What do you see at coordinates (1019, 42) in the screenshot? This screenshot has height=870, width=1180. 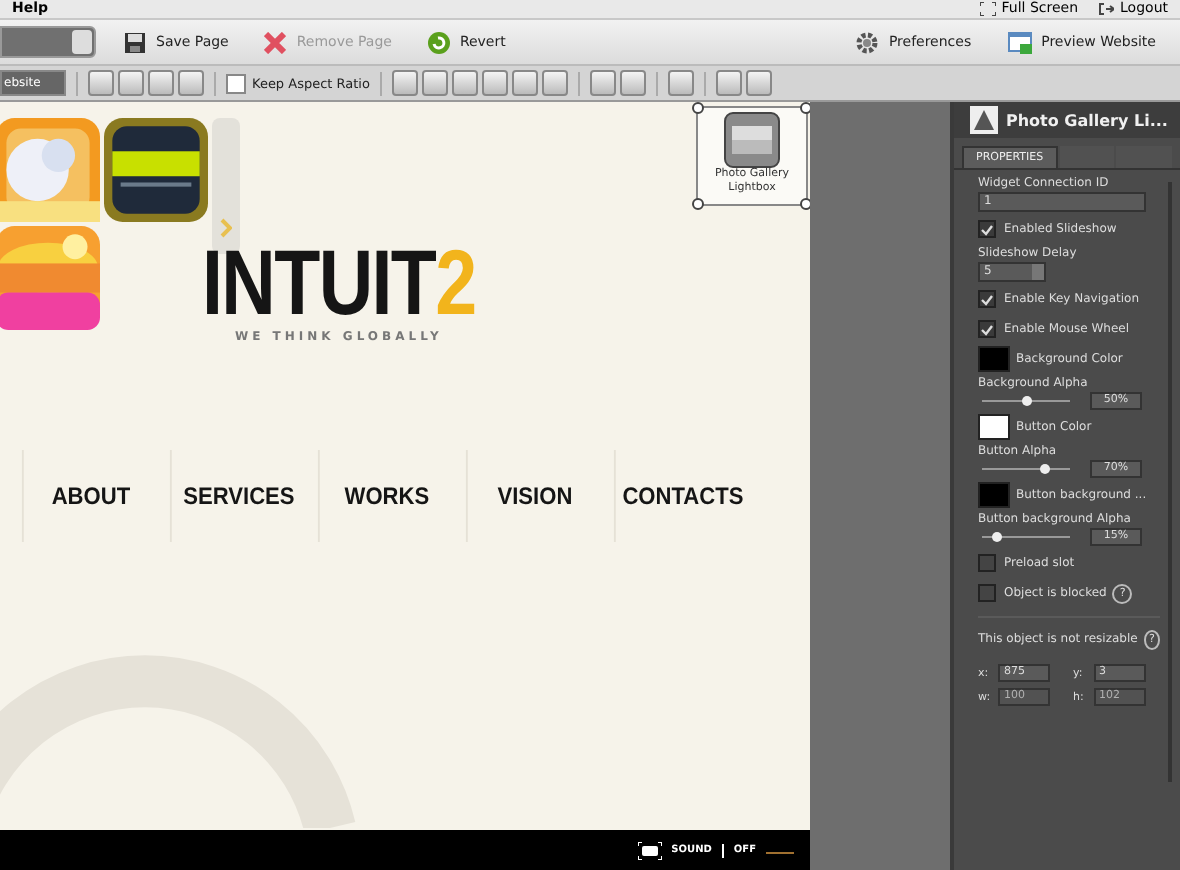 I see `browser-window-icon` at bounding box center [1019, 42].